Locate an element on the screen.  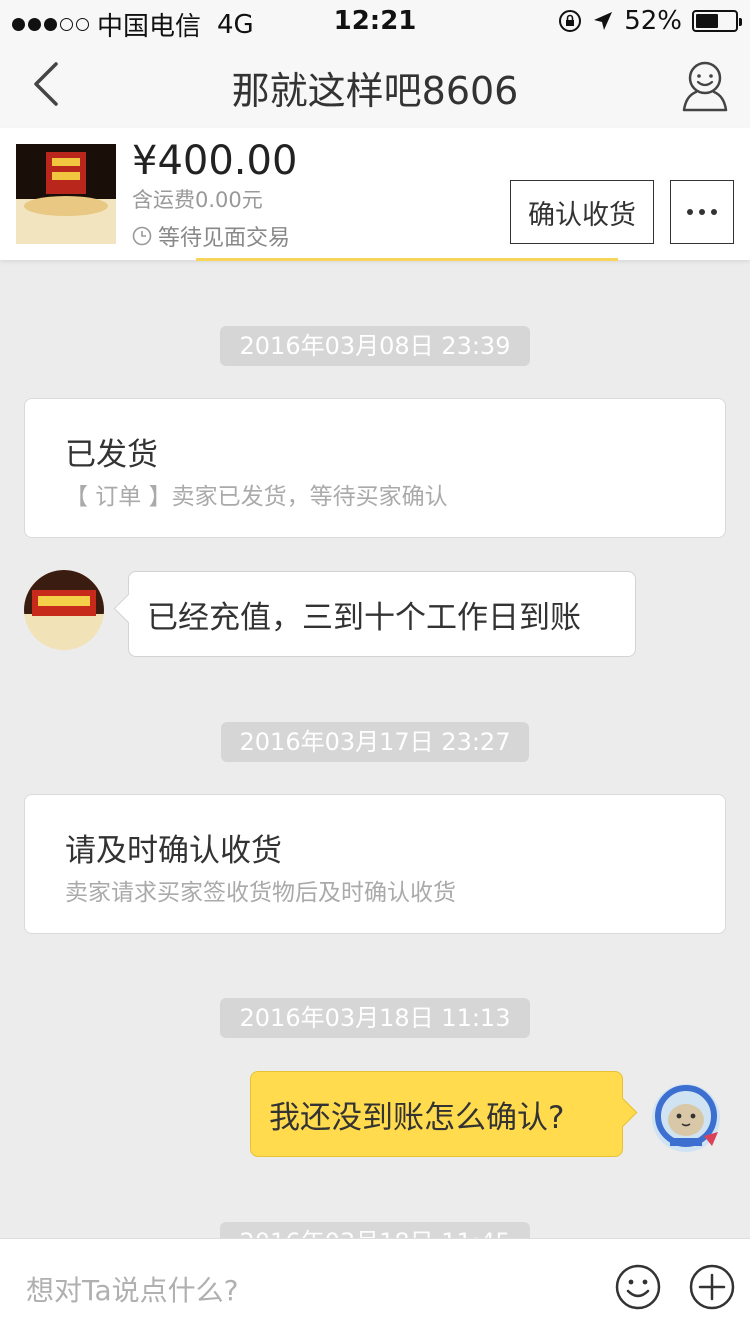
emoji-icon is located at coordinates (638, 1287).